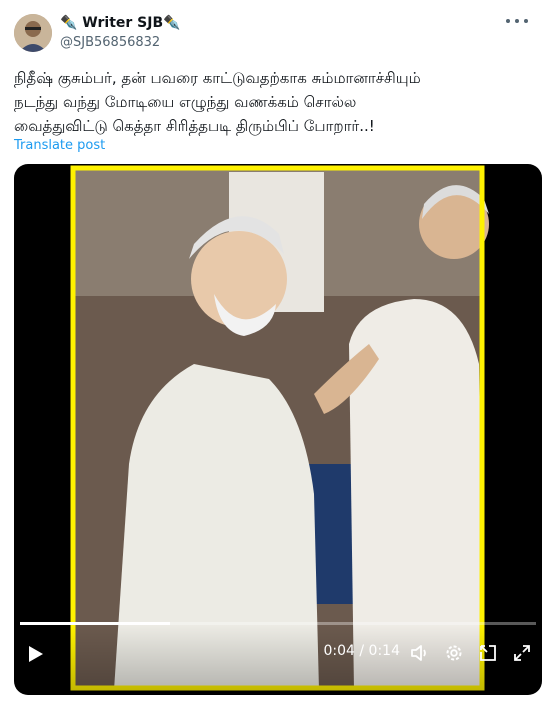 This screenshot has width=542, height=701. What do you see at coordinates (420, 653) in the screenshot?
I see `volume-icon` at bounding box center [420, 653].